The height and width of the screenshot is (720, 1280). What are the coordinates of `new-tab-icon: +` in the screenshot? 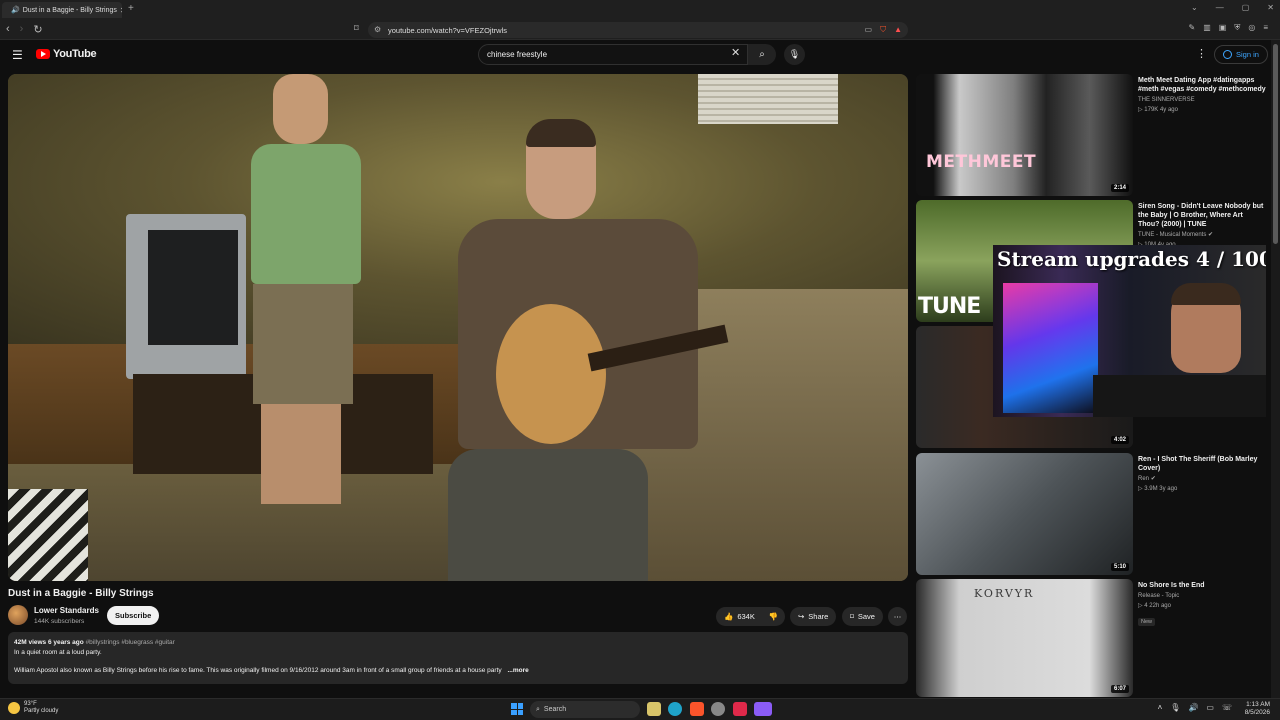 It's located at (131, 8).